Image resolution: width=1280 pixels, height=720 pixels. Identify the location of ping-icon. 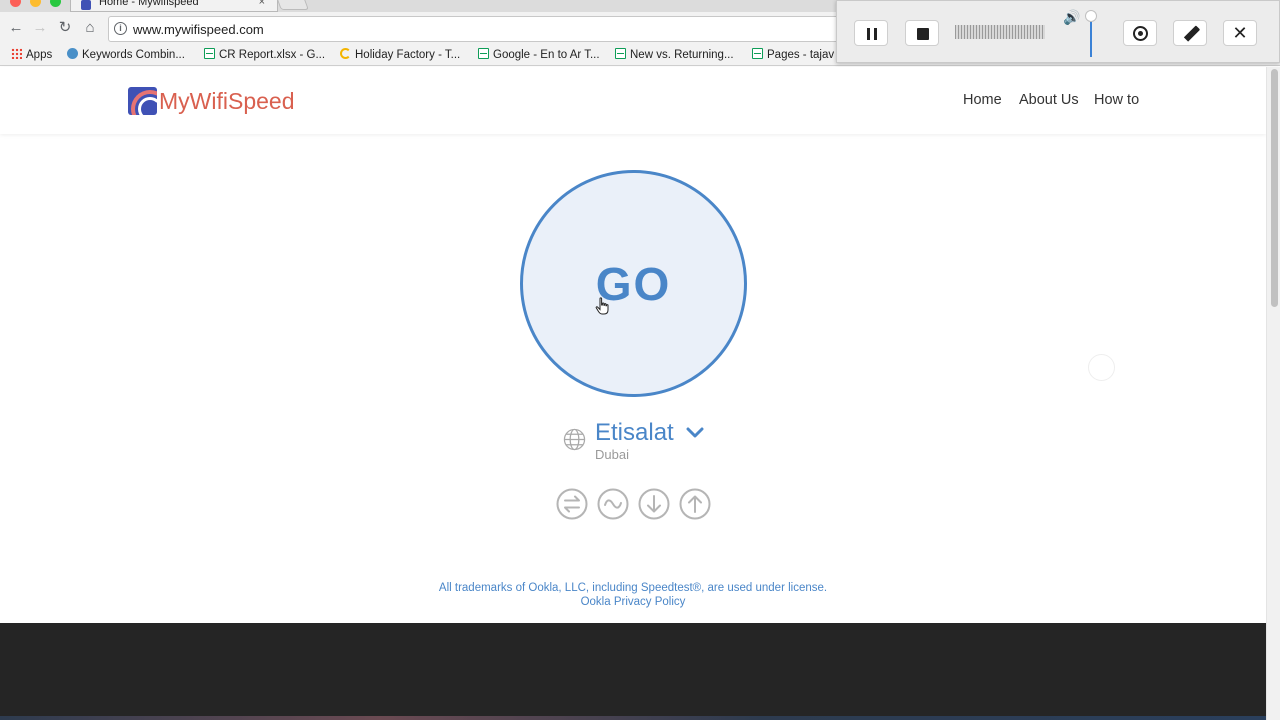
(572, 504).